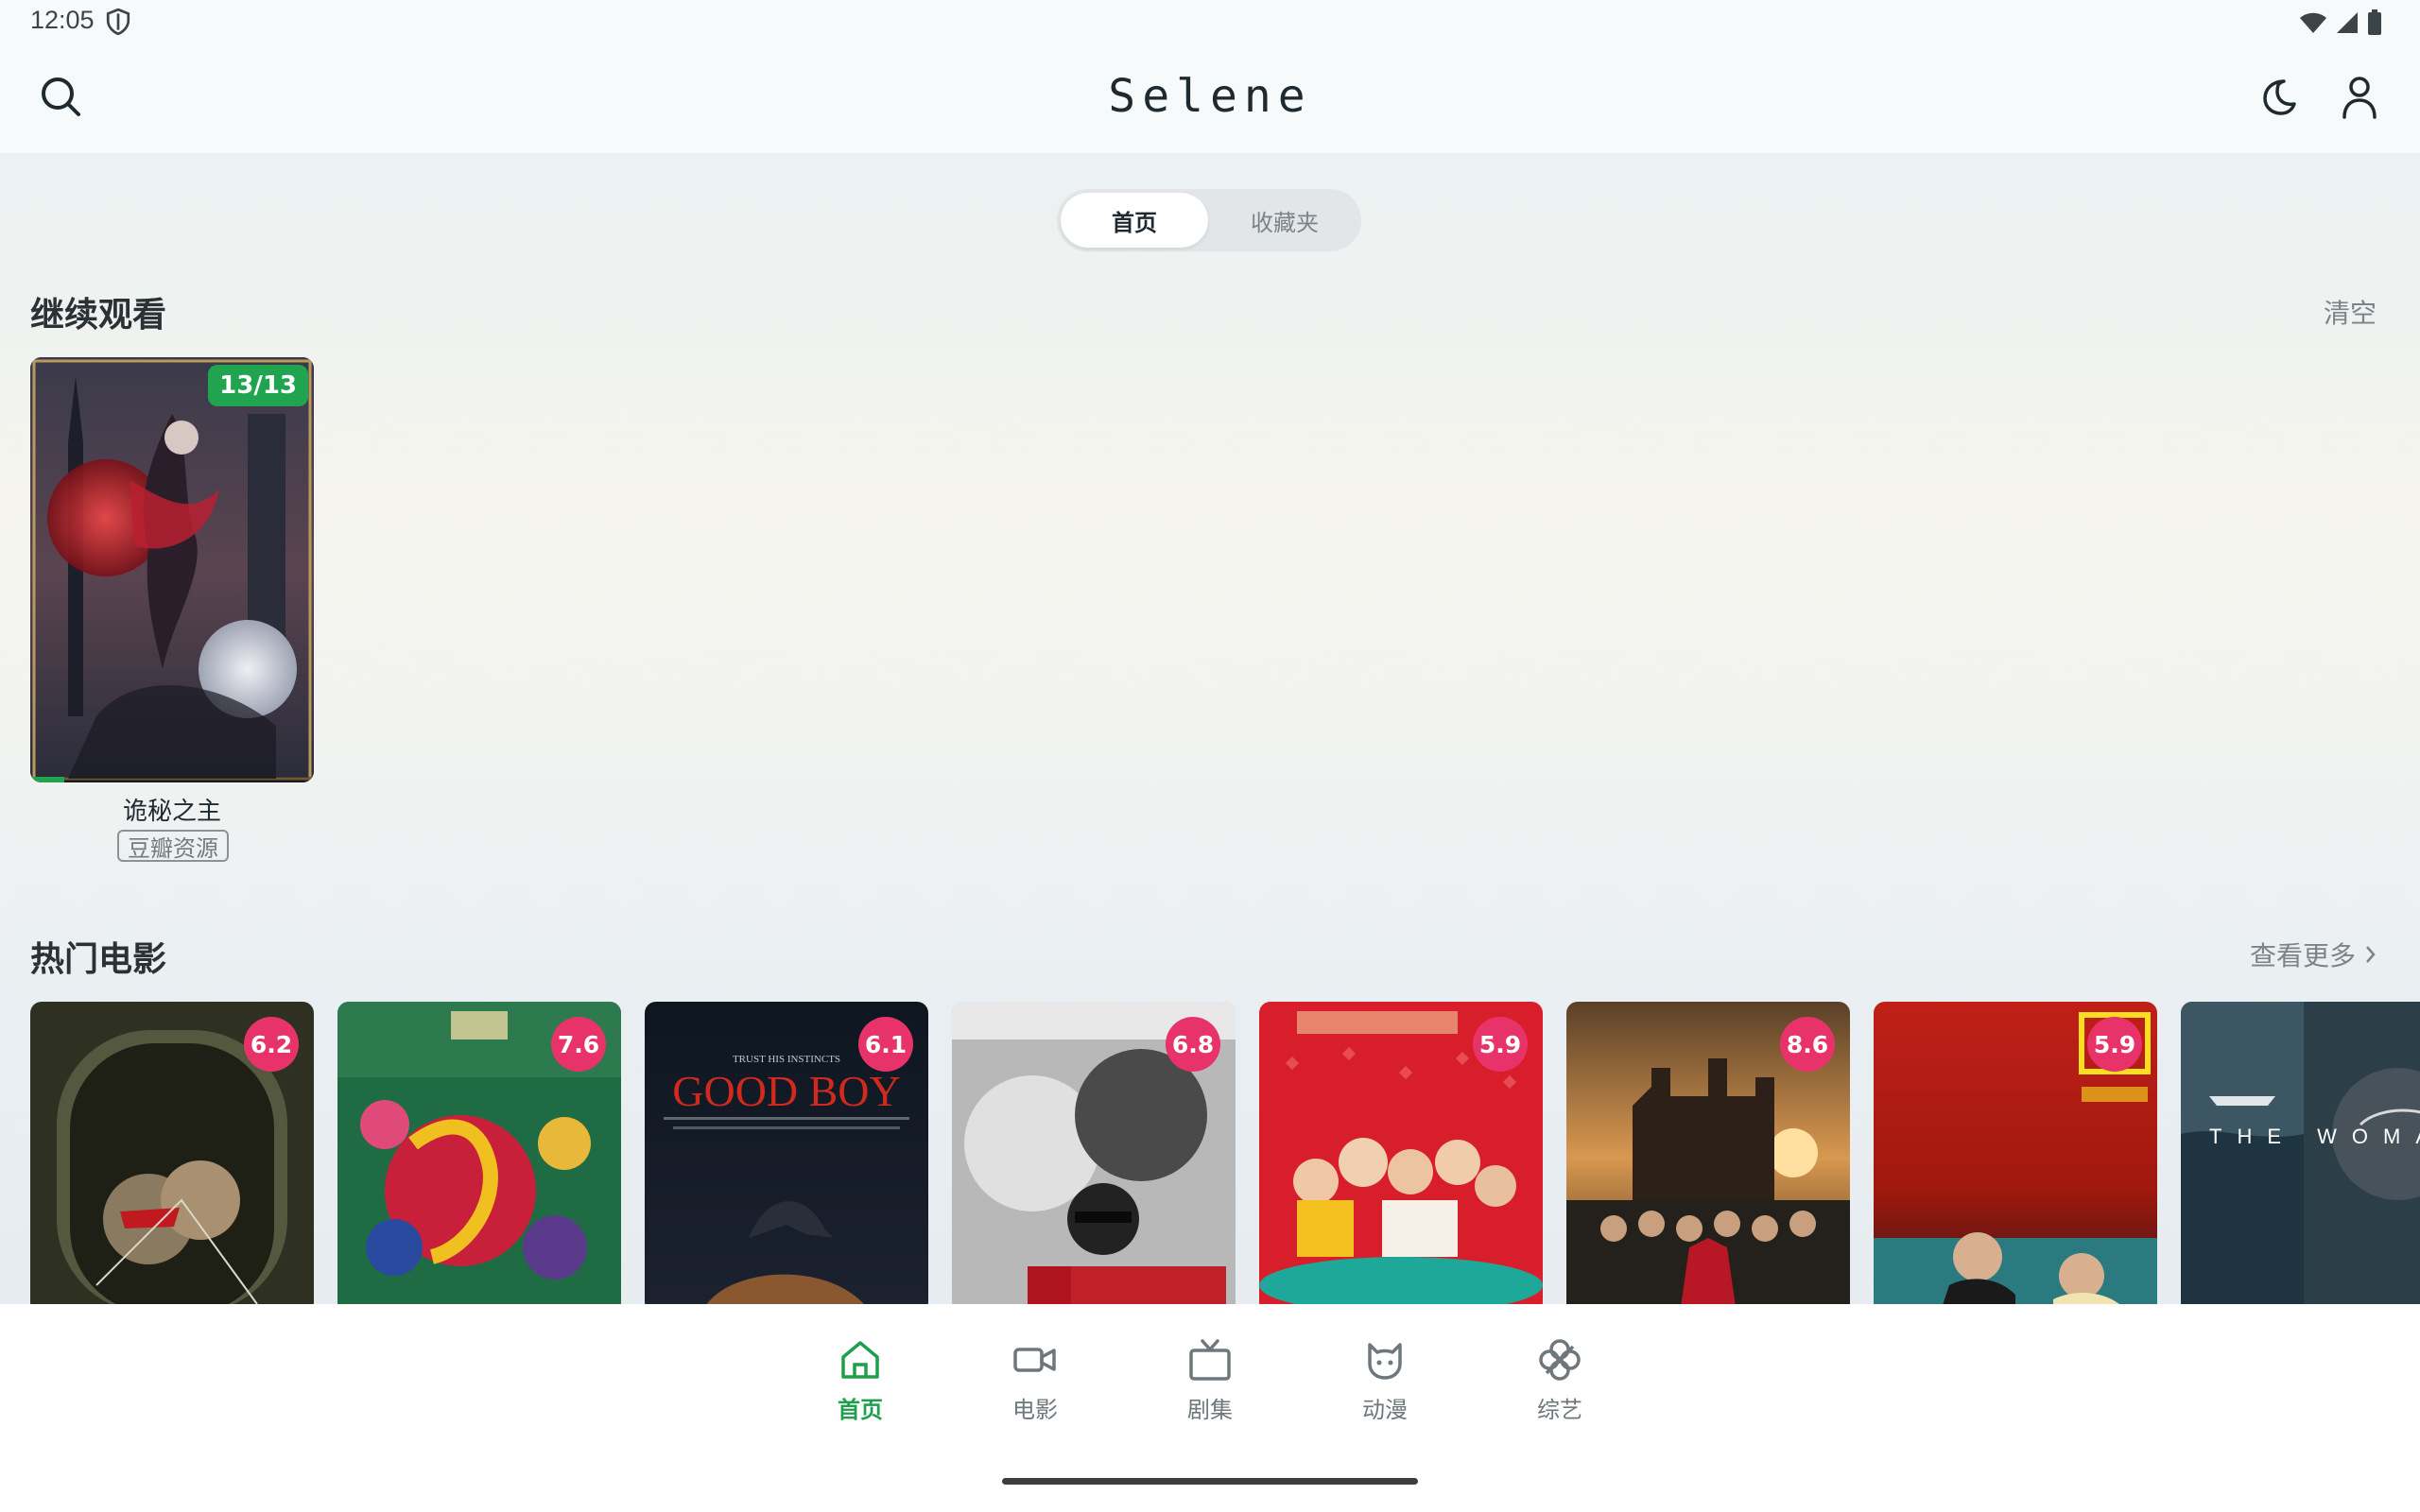  Describe the element at coordinates (479, 1158) in the screenshot. I see `movie-card: 7.6` at that location.